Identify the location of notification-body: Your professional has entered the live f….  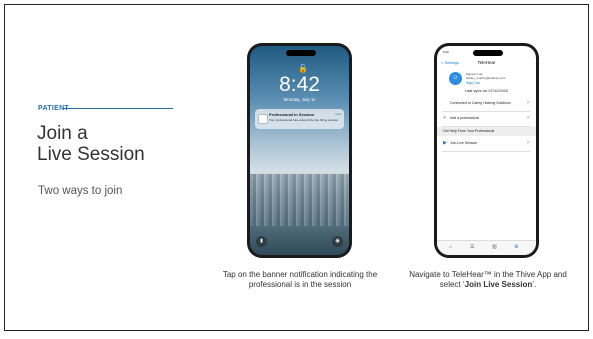
(304, 120).